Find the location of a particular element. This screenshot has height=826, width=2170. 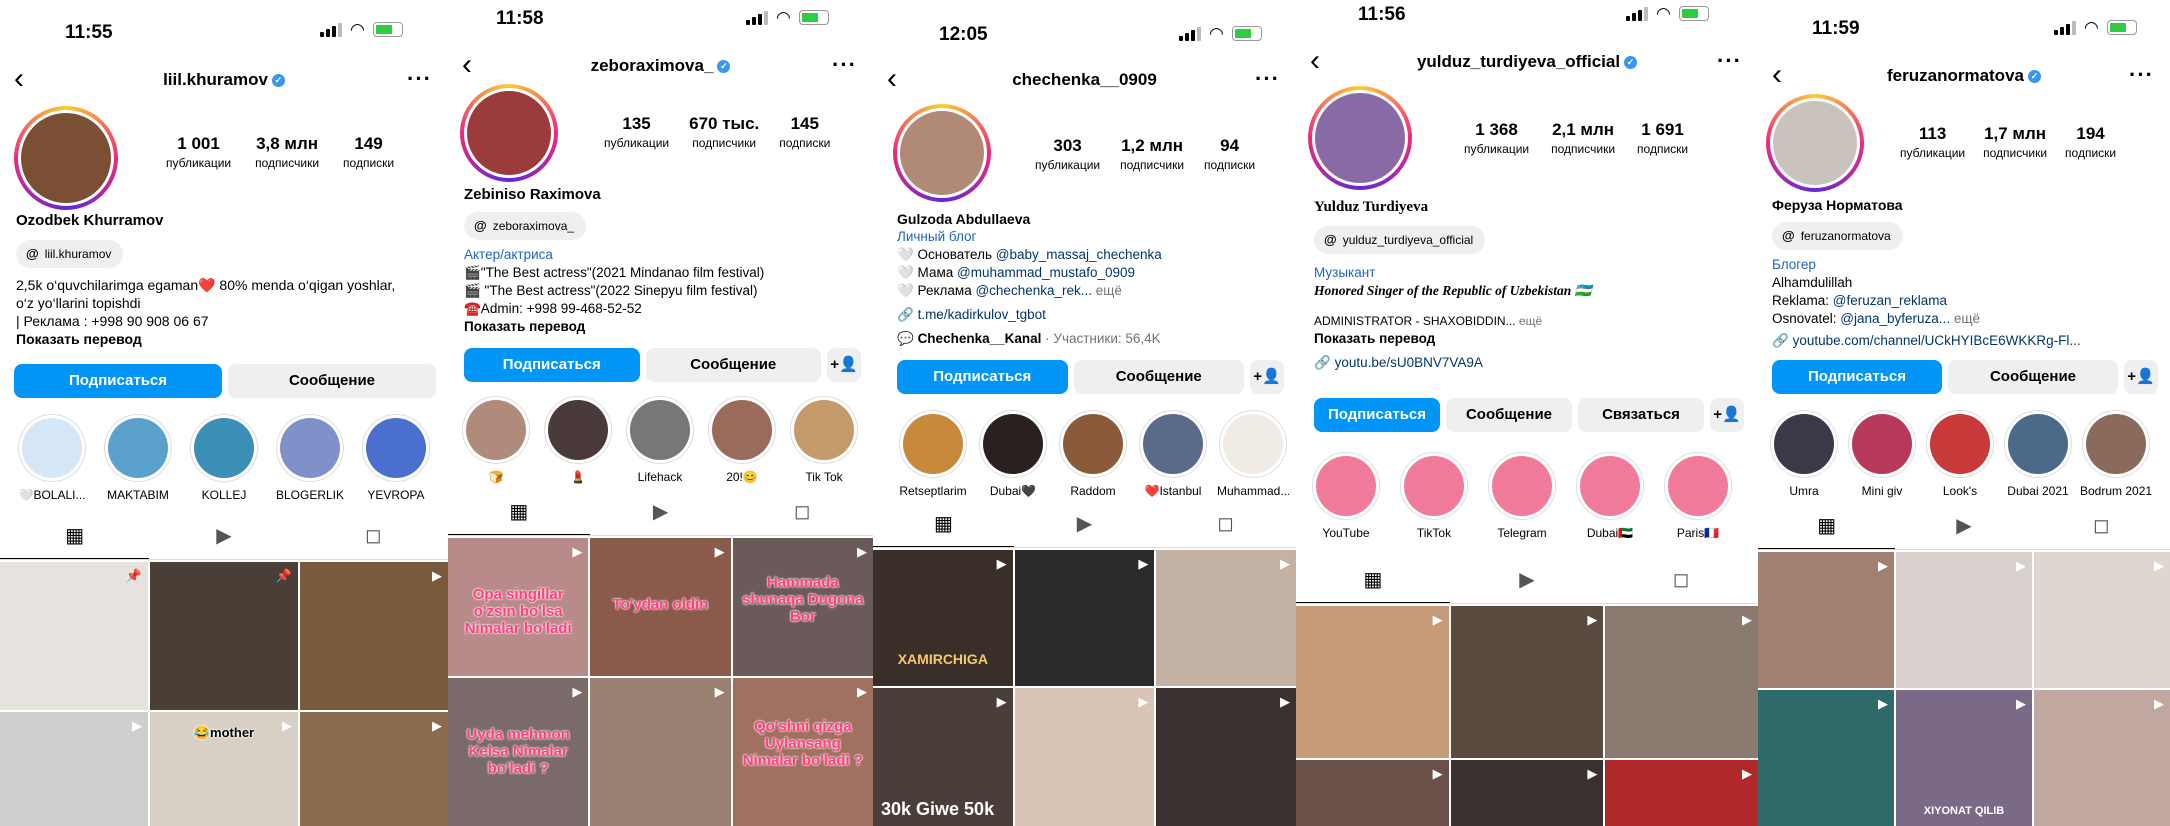

highlight-item: Lifehack is located at coordinates (660, 440).